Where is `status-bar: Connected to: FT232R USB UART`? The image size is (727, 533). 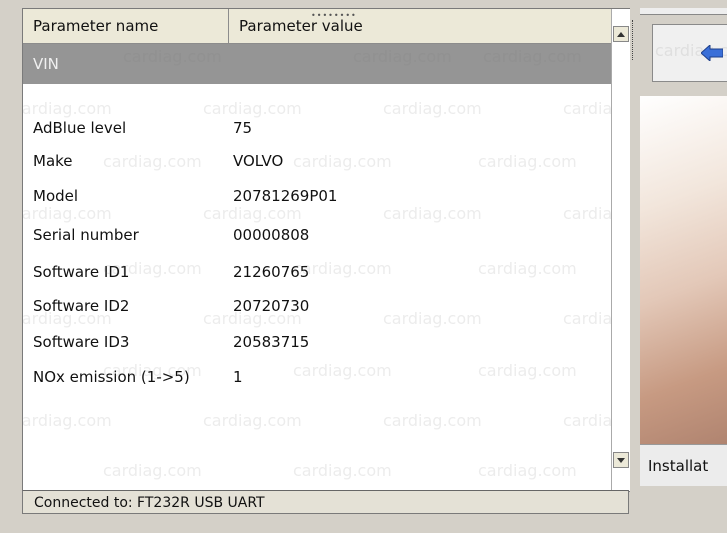
status-bar: Connected to: FT232R USB UART is located at coordinates (325, 502).